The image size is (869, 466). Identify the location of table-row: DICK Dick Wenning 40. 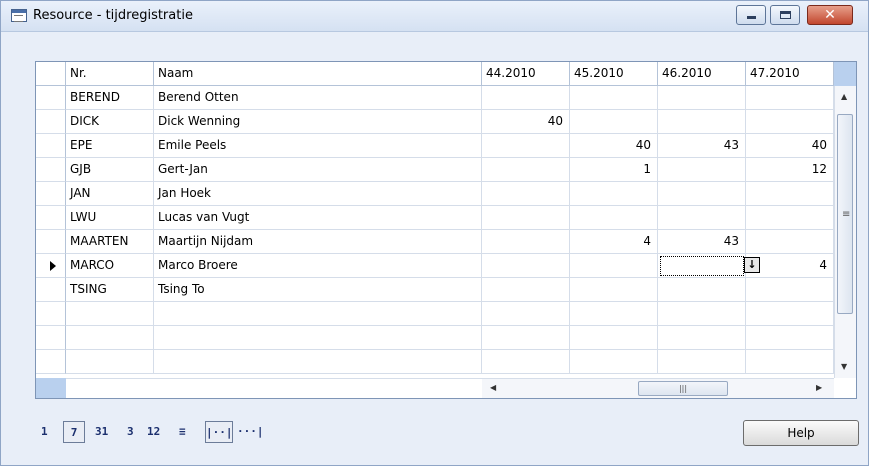
(436, 122).